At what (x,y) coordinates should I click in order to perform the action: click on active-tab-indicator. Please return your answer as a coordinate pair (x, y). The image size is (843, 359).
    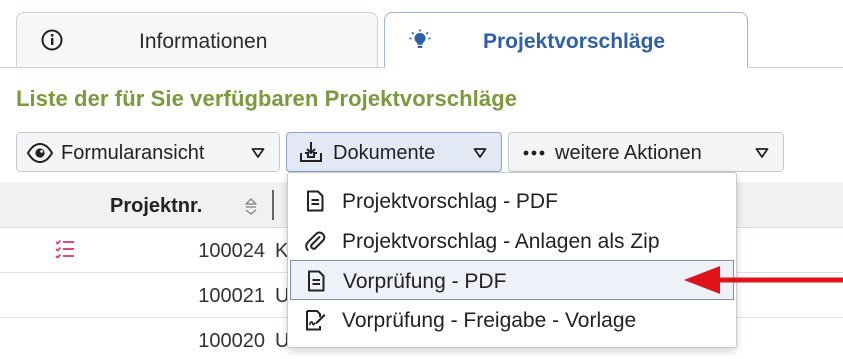
    Looking at the image, I should click on (566, 67).